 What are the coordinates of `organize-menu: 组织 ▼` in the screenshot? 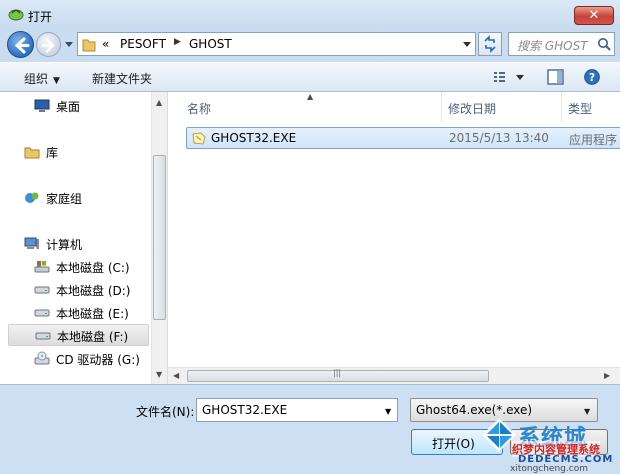 It's located at (42, 78).